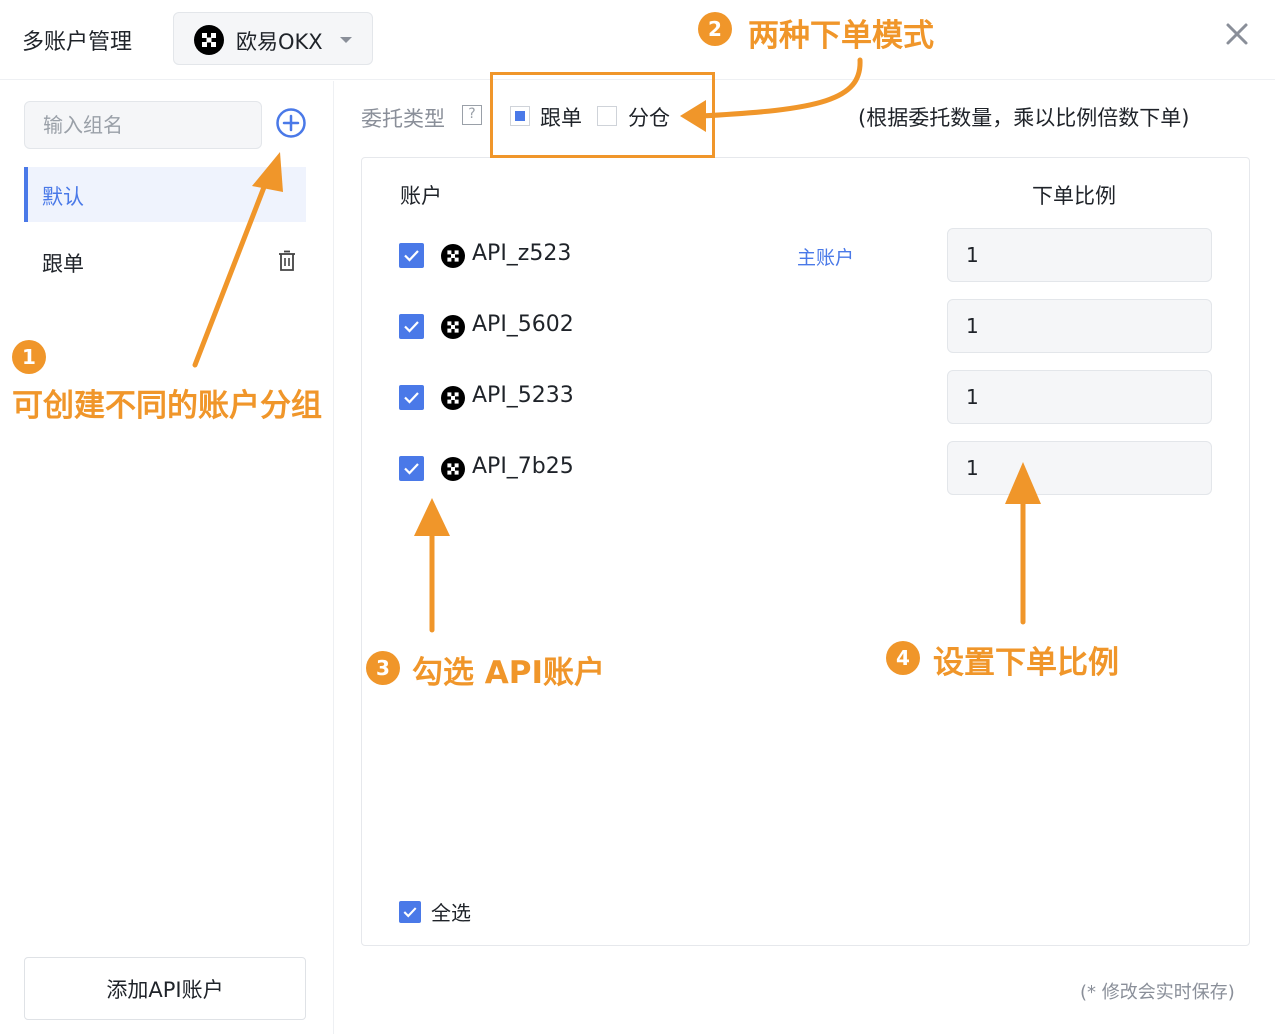 The height and width of the screenshot is (1034, 1275). Describe the element at coordinates (287, 261) in the screenshot. I see `trash-icon` at that location.